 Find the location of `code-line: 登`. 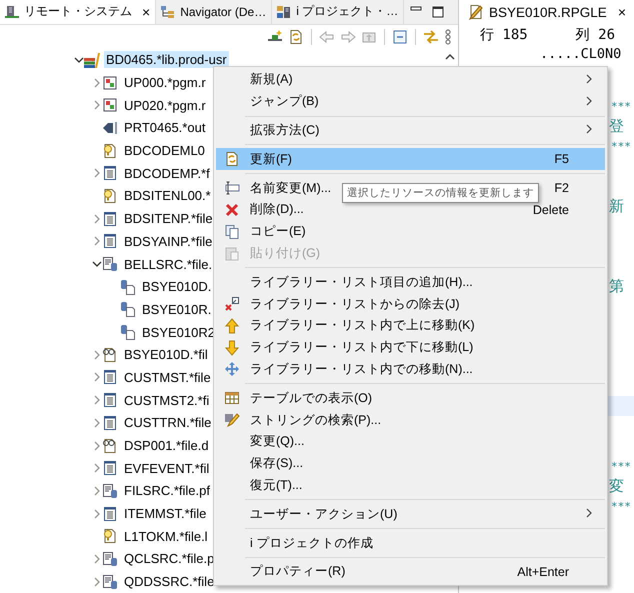

code-line: 登 is located at coordinates (616, 126).